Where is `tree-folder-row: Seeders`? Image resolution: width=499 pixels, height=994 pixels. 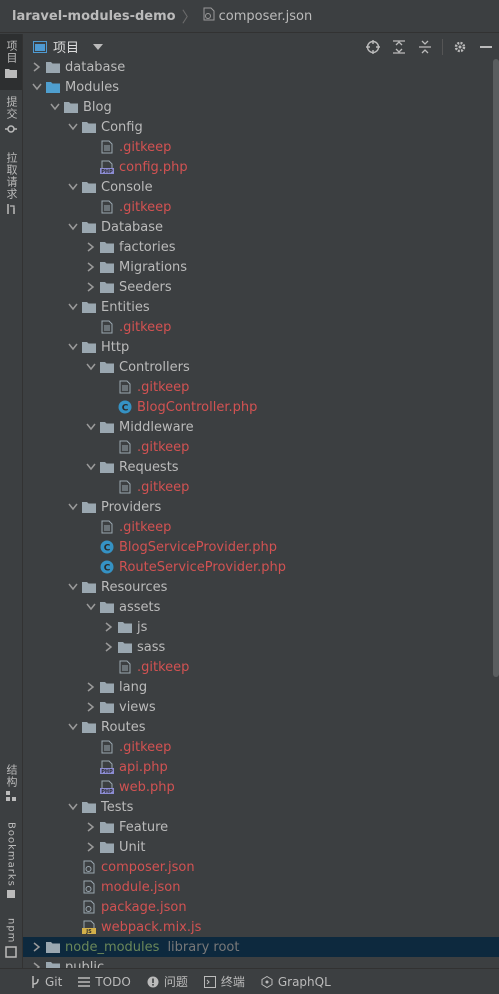 tree-folder-row: Seeders is located at coordinates (261, 287).